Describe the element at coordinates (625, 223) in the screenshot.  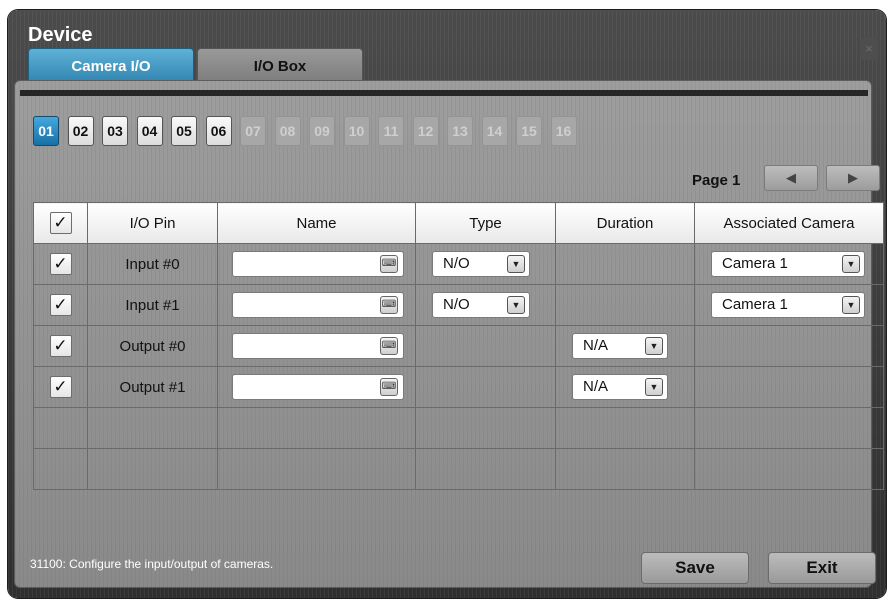
I see `column-header-duration: Duration` at that location.